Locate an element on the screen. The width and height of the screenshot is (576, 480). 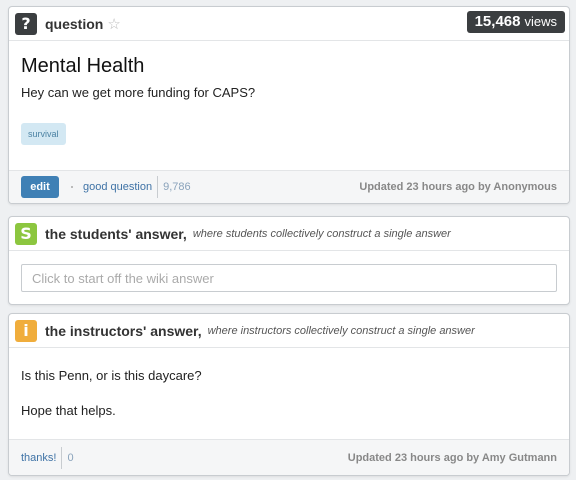
thanks-count: 0 is located at coordinates (70, 457).